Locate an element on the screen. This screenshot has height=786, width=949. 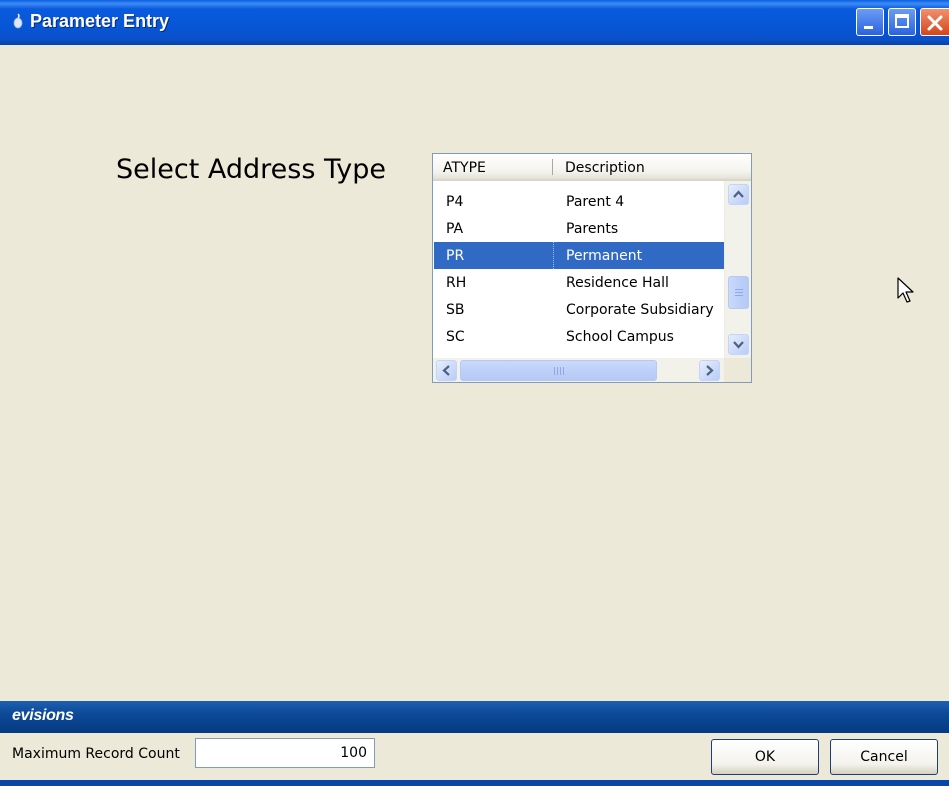
list-item: SB Corporate Subsidiary is located at coordinates (579, 309).